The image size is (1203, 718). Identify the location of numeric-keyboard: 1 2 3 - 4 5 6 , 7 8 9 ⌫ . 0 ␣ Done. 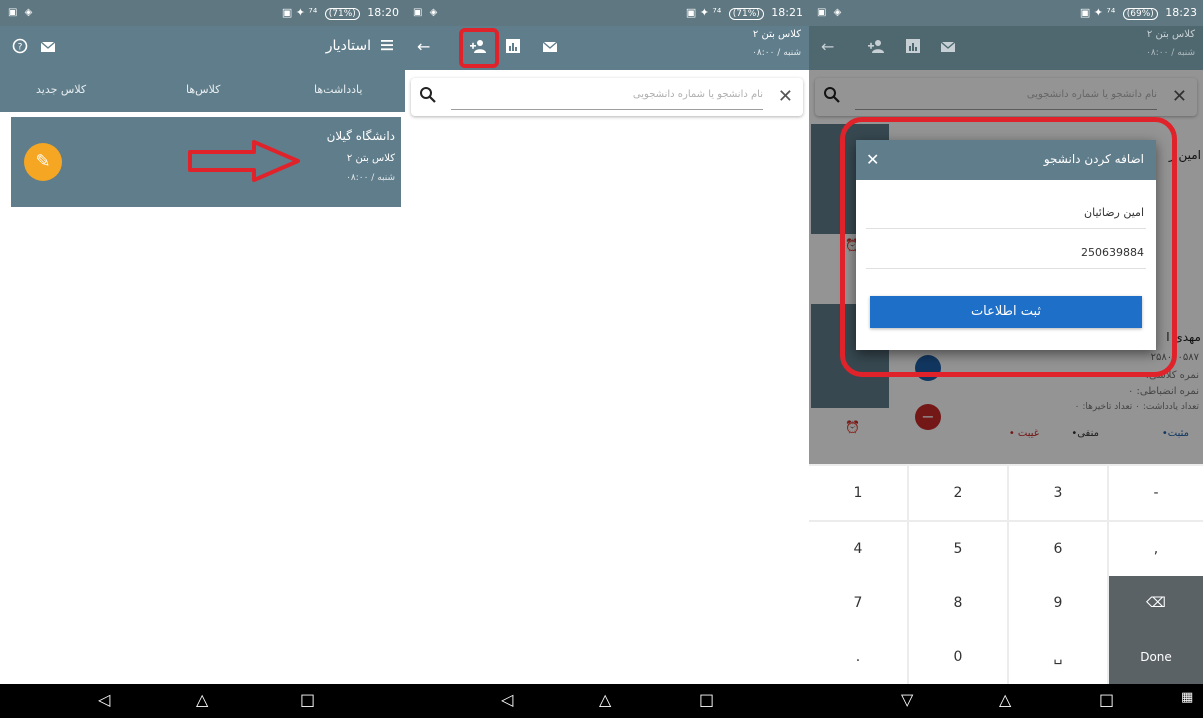
(1006, 574).